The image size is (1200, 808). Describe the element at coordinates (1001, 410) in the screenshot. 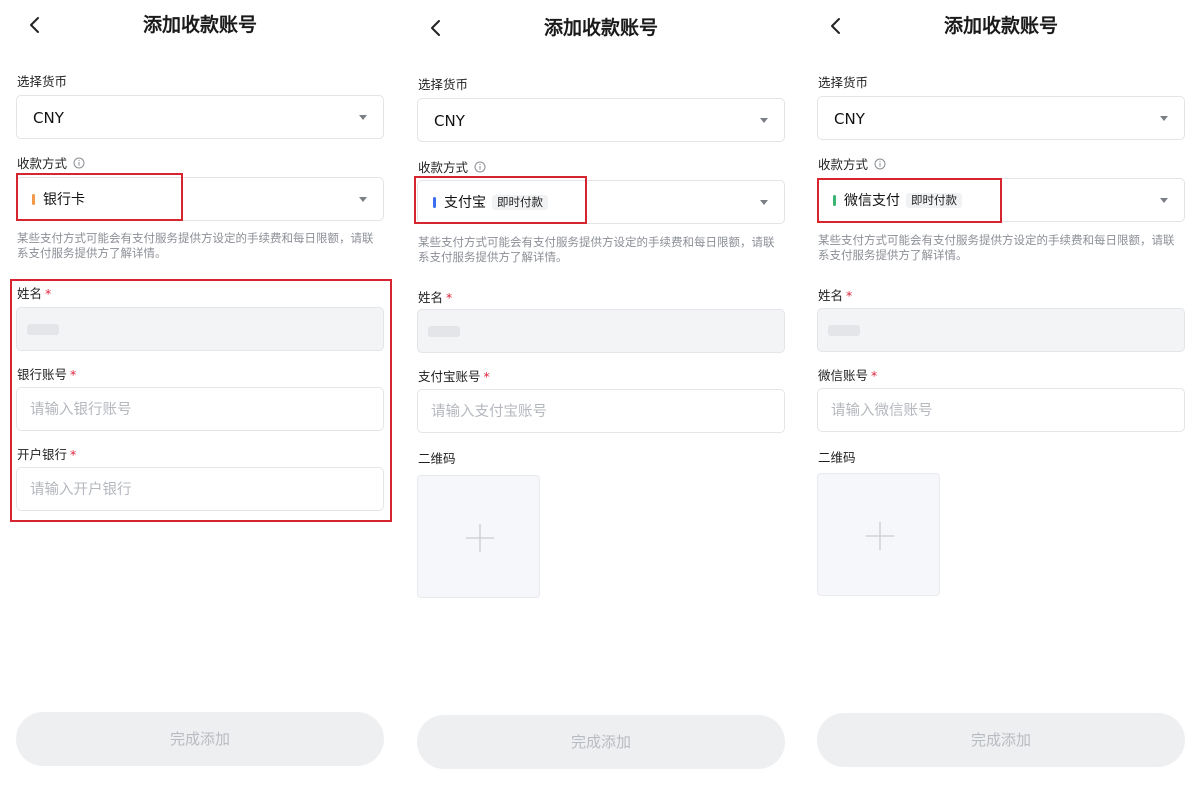

I see `wechat-account-input: 请输入微信账号` at that location.